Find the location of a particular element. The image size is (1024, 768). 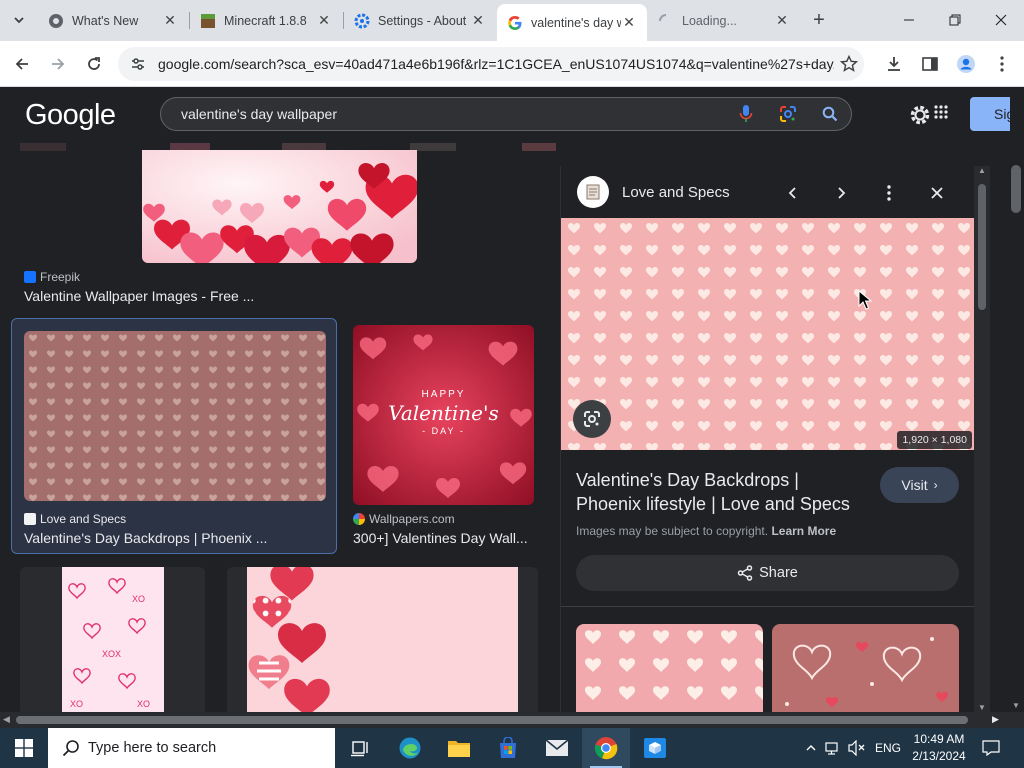

next-image-button is located at coordinates (841, 193).